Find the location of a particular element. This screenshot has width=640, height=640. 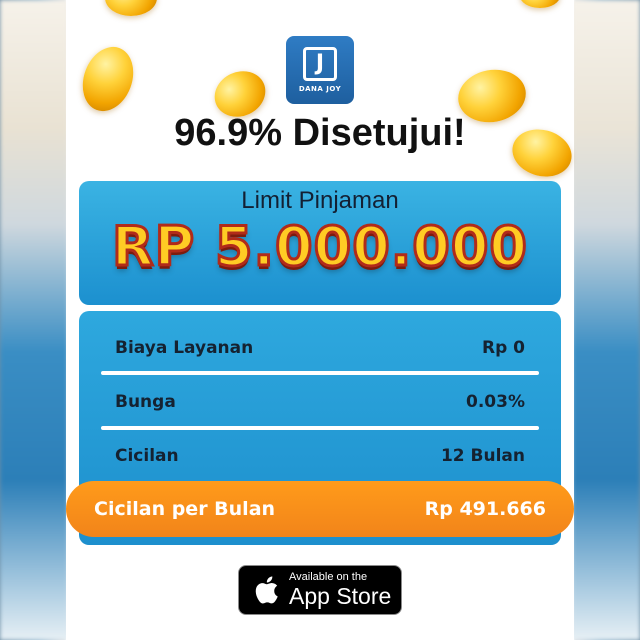

monthly-installment-label: Cicilan per Bulan is located at coordinates (185, 509).